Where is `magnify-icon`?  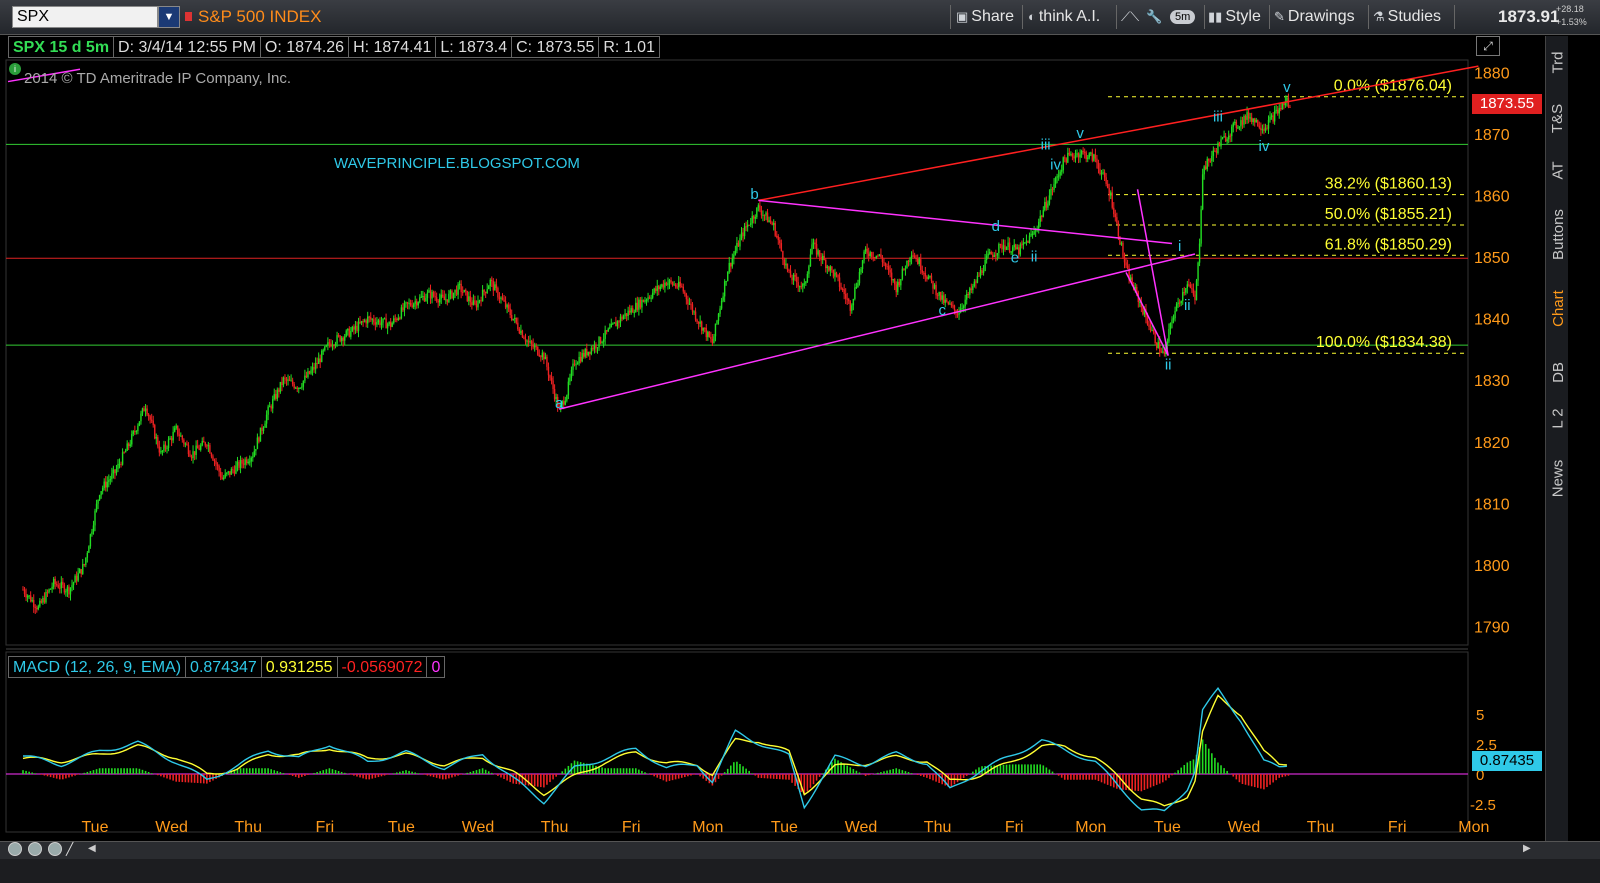
magnify-icon is located at coordinates (55, 849).